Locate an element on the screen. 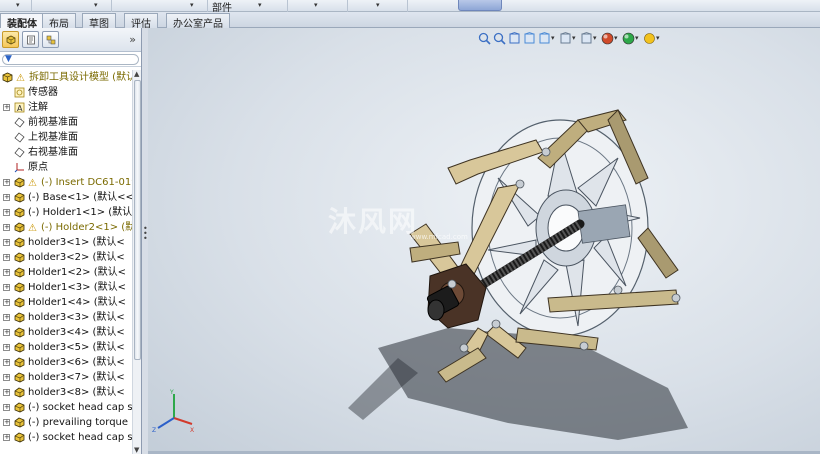  tree-item: + holder3<5> (默认< is located at coordinates (66, 347).